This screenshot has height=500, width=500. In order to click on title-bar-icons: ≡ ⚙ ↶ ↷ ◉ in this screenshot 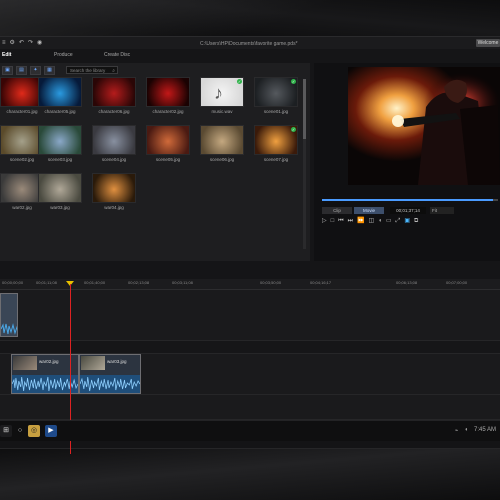, I will do `click(22, 43)`.